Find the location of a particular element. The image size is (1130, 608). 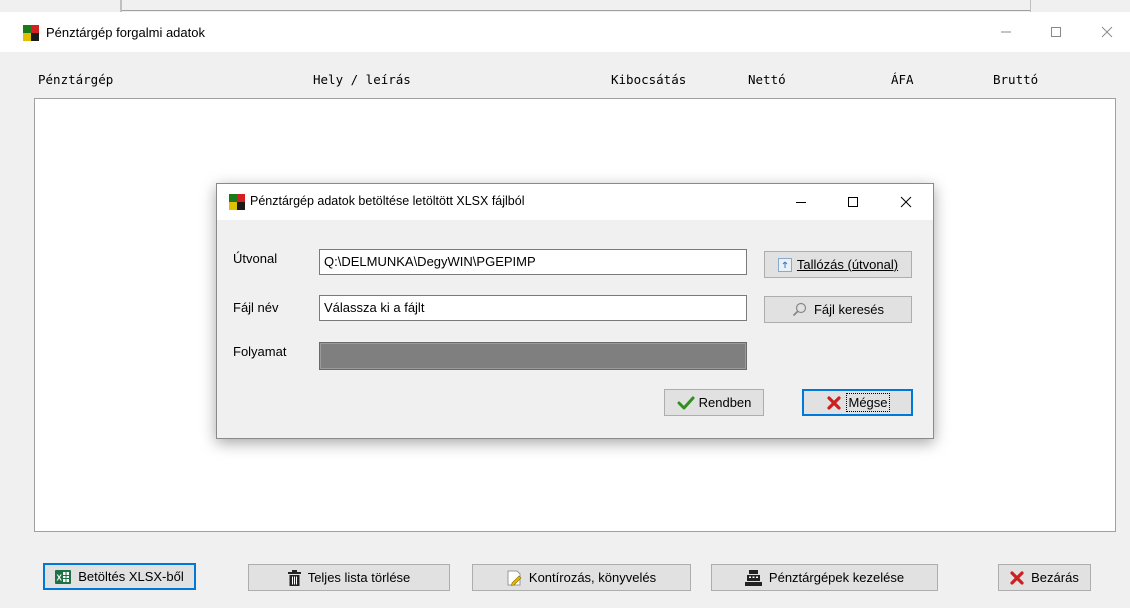

close-window-button is located at coordinates (1107, 32).